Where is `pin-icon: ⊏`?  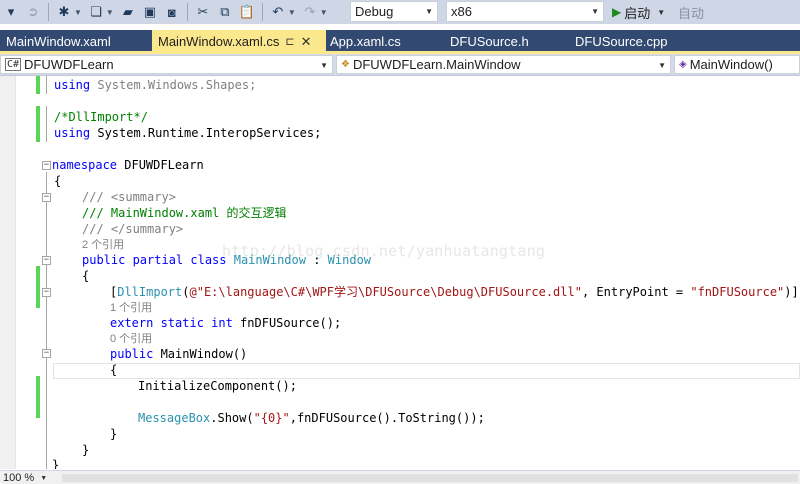 pin-icon: ⊏ is located at coordinates (289, 41).